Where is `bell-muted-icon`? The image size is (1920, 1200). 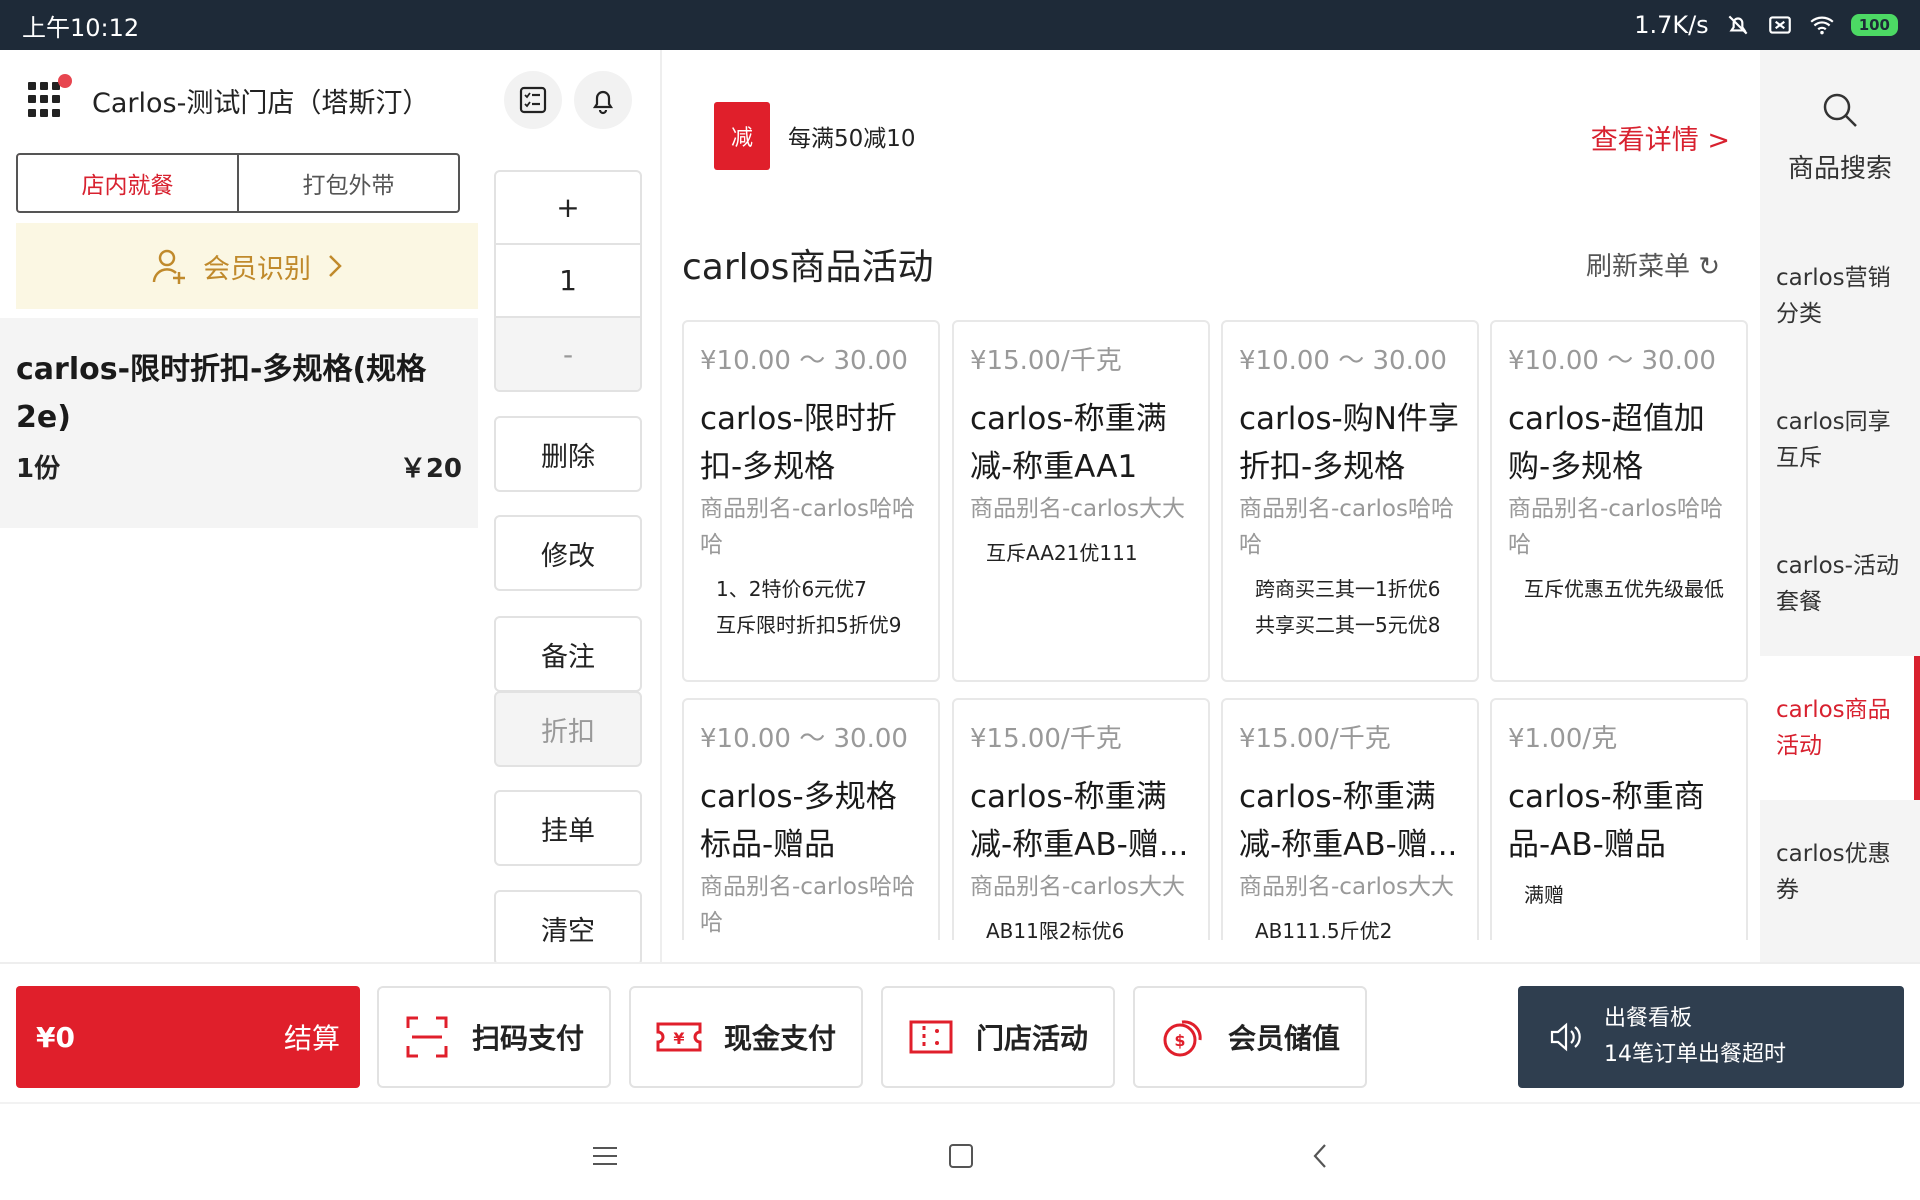
bell-muted-icon is located at coordinates (1738, 25).